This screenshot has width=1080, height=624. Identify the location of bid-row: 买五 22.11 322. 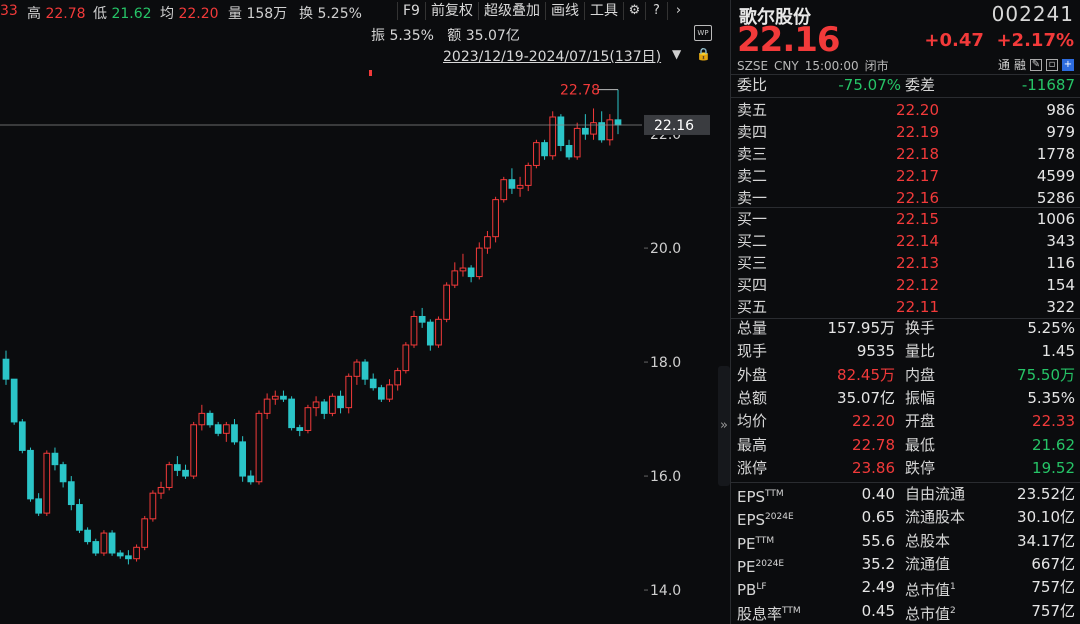
(906, 307).